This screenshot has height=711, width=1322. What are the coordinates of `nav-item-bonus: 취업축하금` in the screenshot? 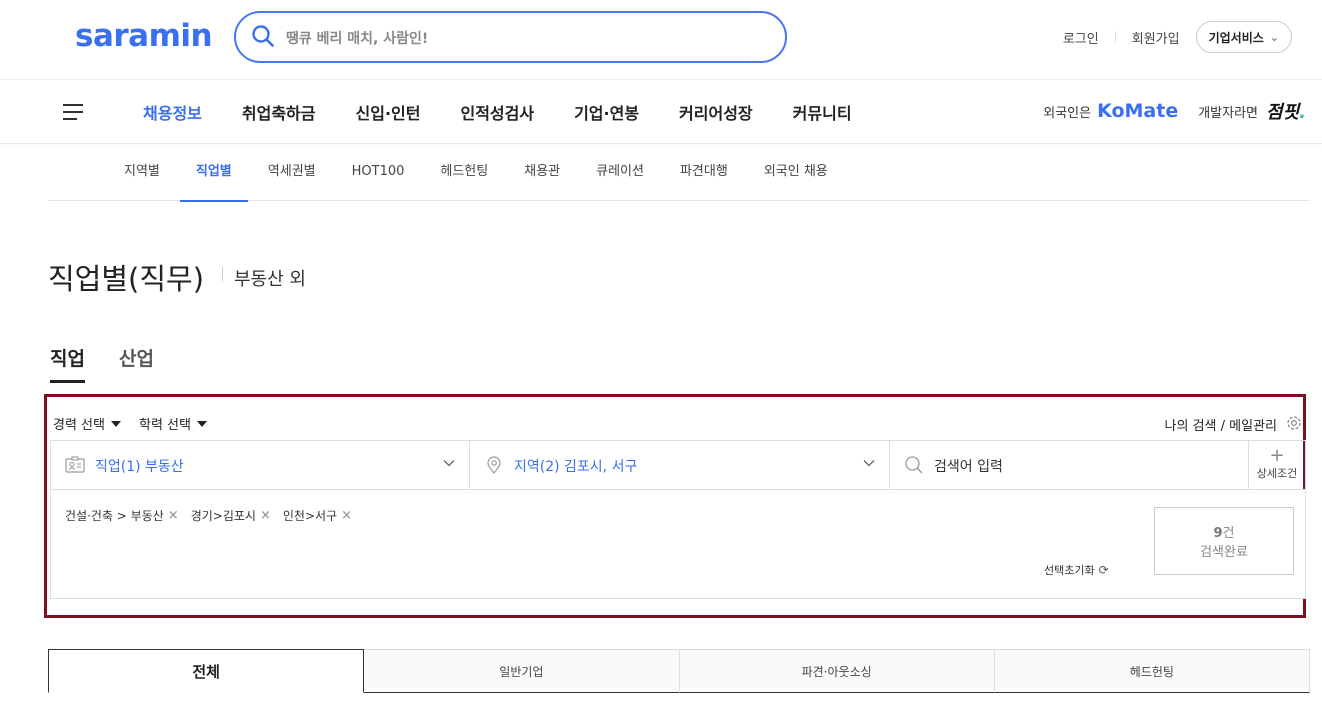 It's located at (279, 112).